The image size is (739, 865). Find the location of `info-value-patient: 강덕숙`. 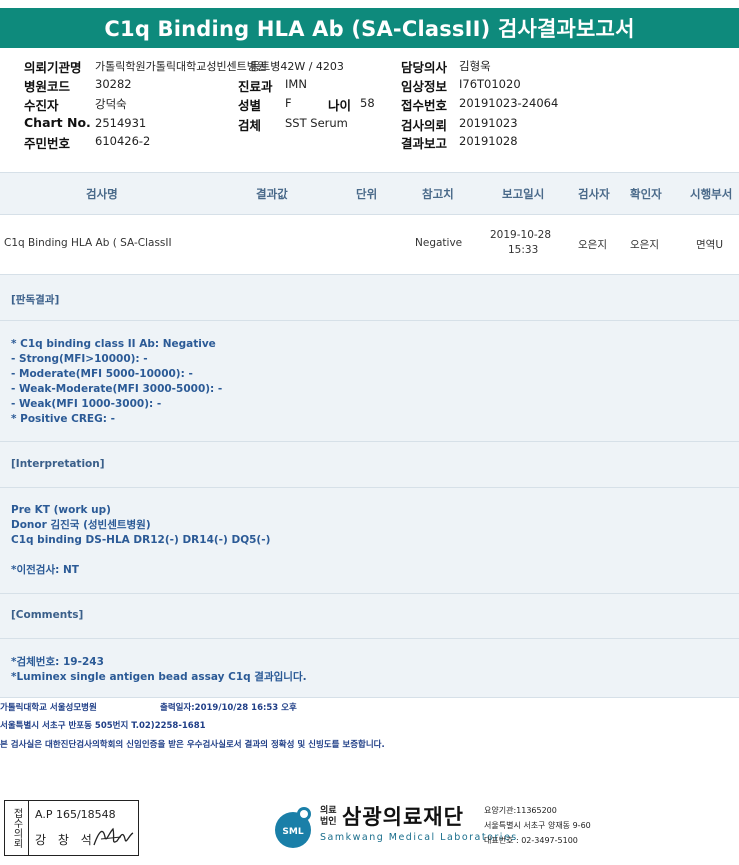

info-value-patient: 강덕숙 is located at coordinates (111, 104).